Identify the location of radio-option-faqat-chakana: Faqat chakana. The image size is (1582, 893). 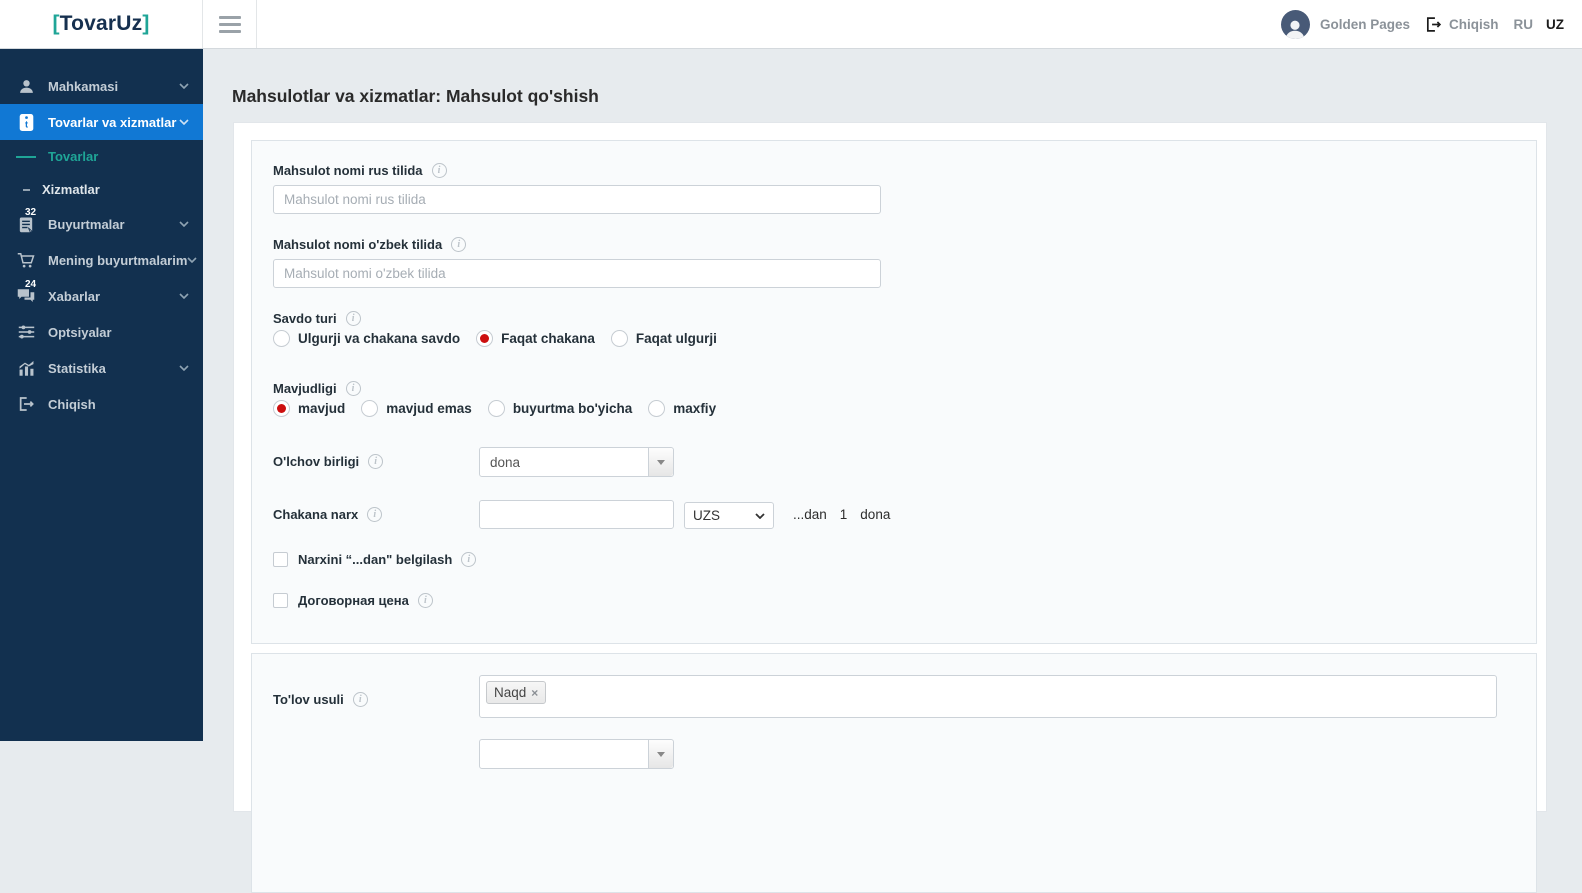
(535, 338).